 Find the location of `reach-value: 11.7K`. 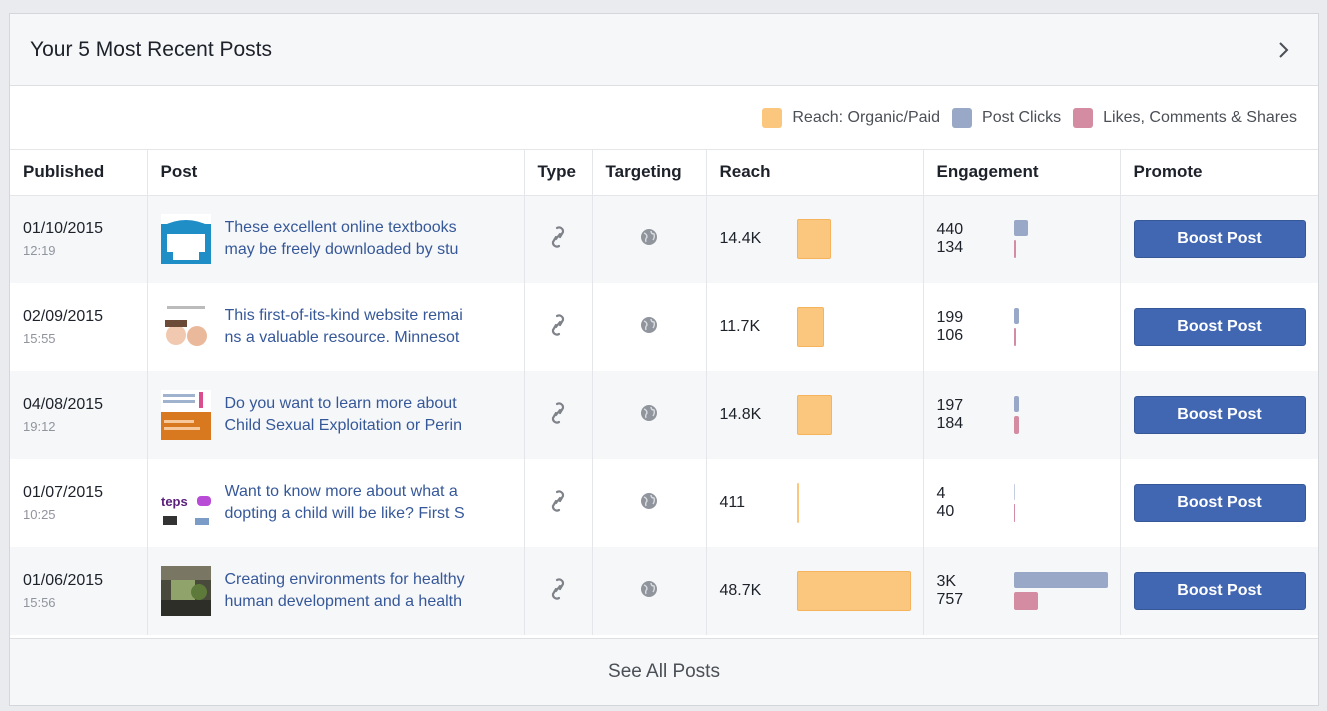

reach-value: 11.7K is located at coordinates (740, 326).